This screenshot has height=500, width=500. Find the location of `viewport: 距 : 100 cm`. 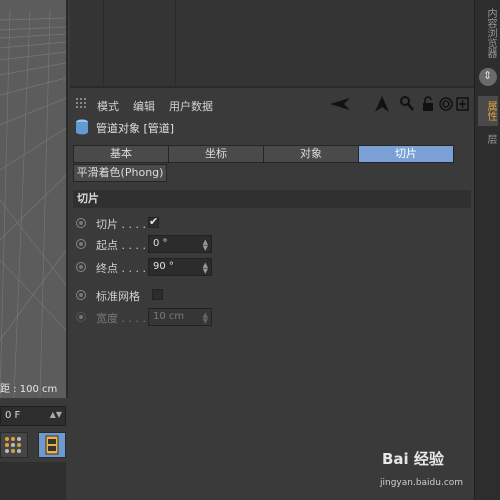

viewport: 距 : 100 cm is located at coordinates (34, 199).